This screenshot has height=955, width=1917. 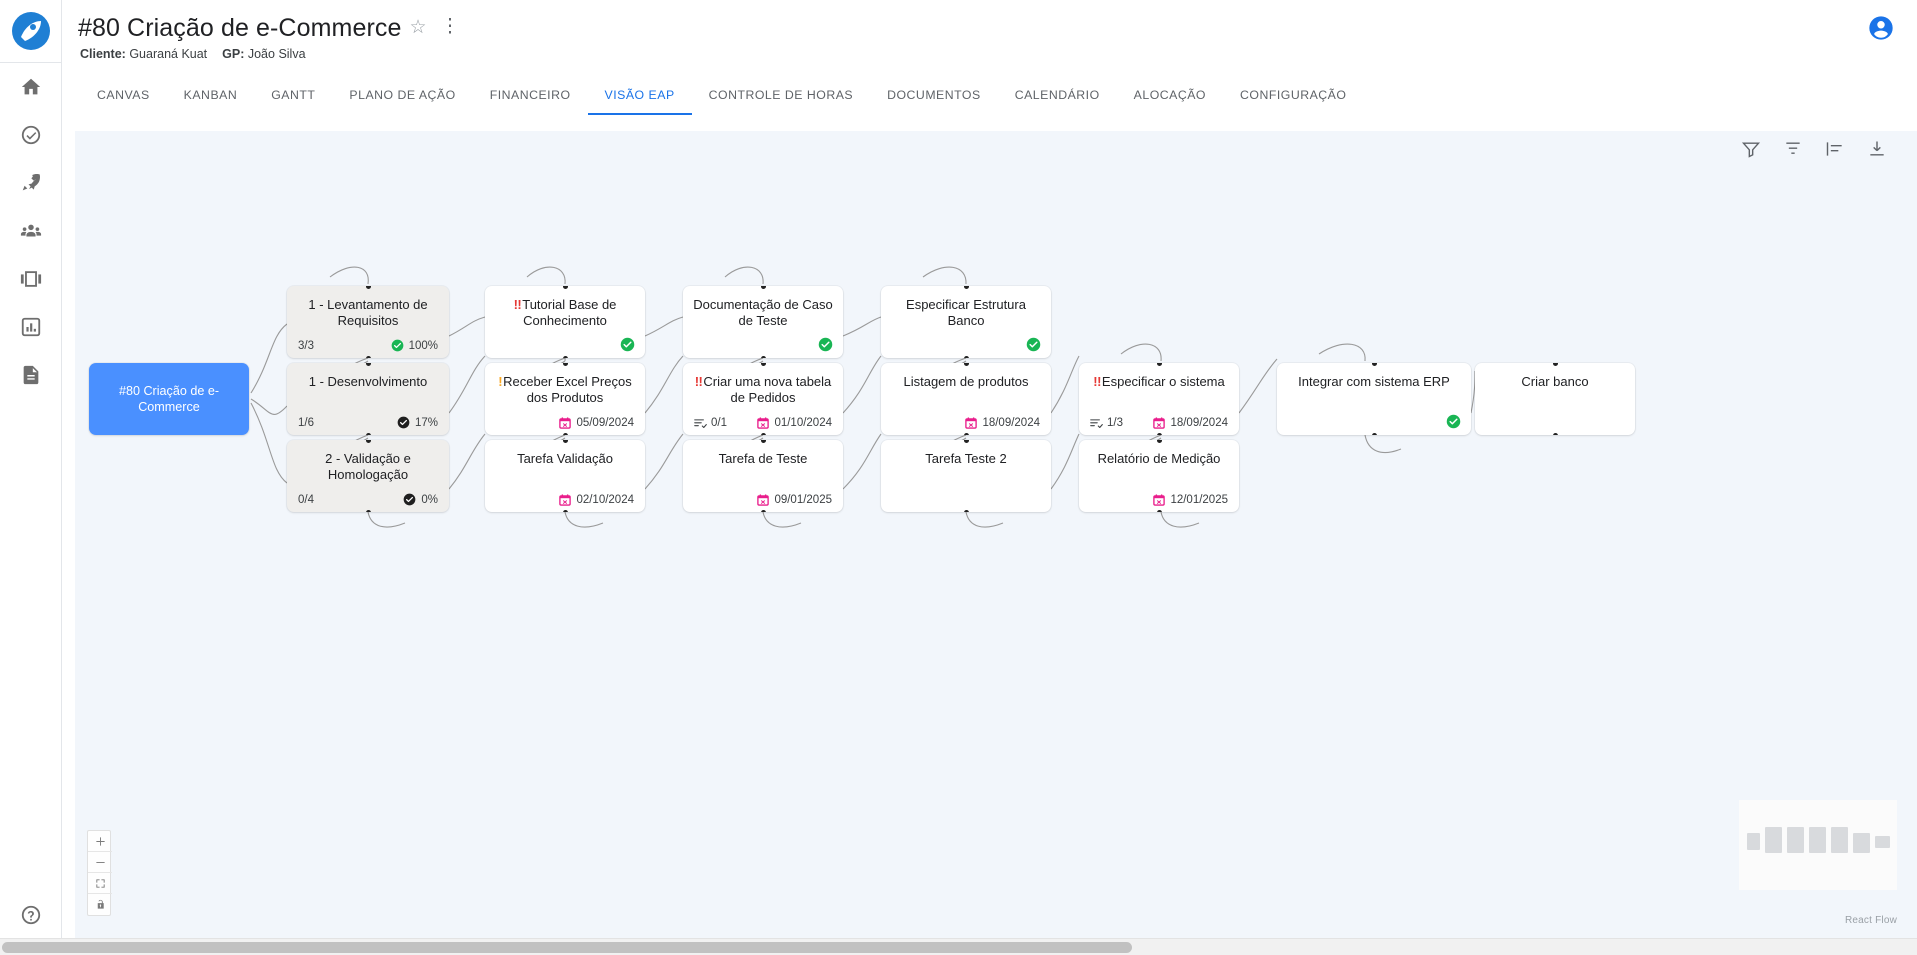 I want to click on tab-alocação: ALOCAÇÃO, so click(x=1170, y=101).